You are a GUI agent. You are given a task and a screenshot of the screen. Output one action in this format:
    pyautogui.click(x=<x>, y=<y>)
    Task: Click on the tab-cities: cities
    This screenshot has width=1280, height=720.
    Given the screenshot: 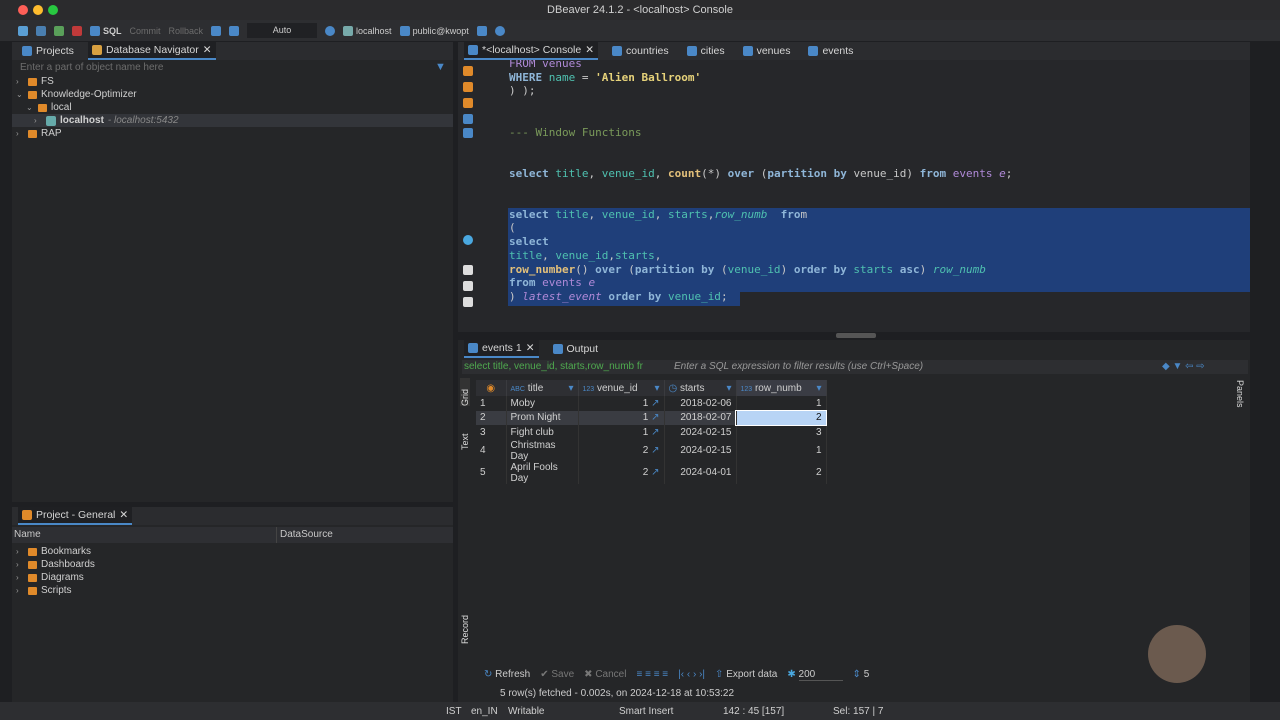 What is the action you would take?
    pyautogui.click(x=706, y=51)
    